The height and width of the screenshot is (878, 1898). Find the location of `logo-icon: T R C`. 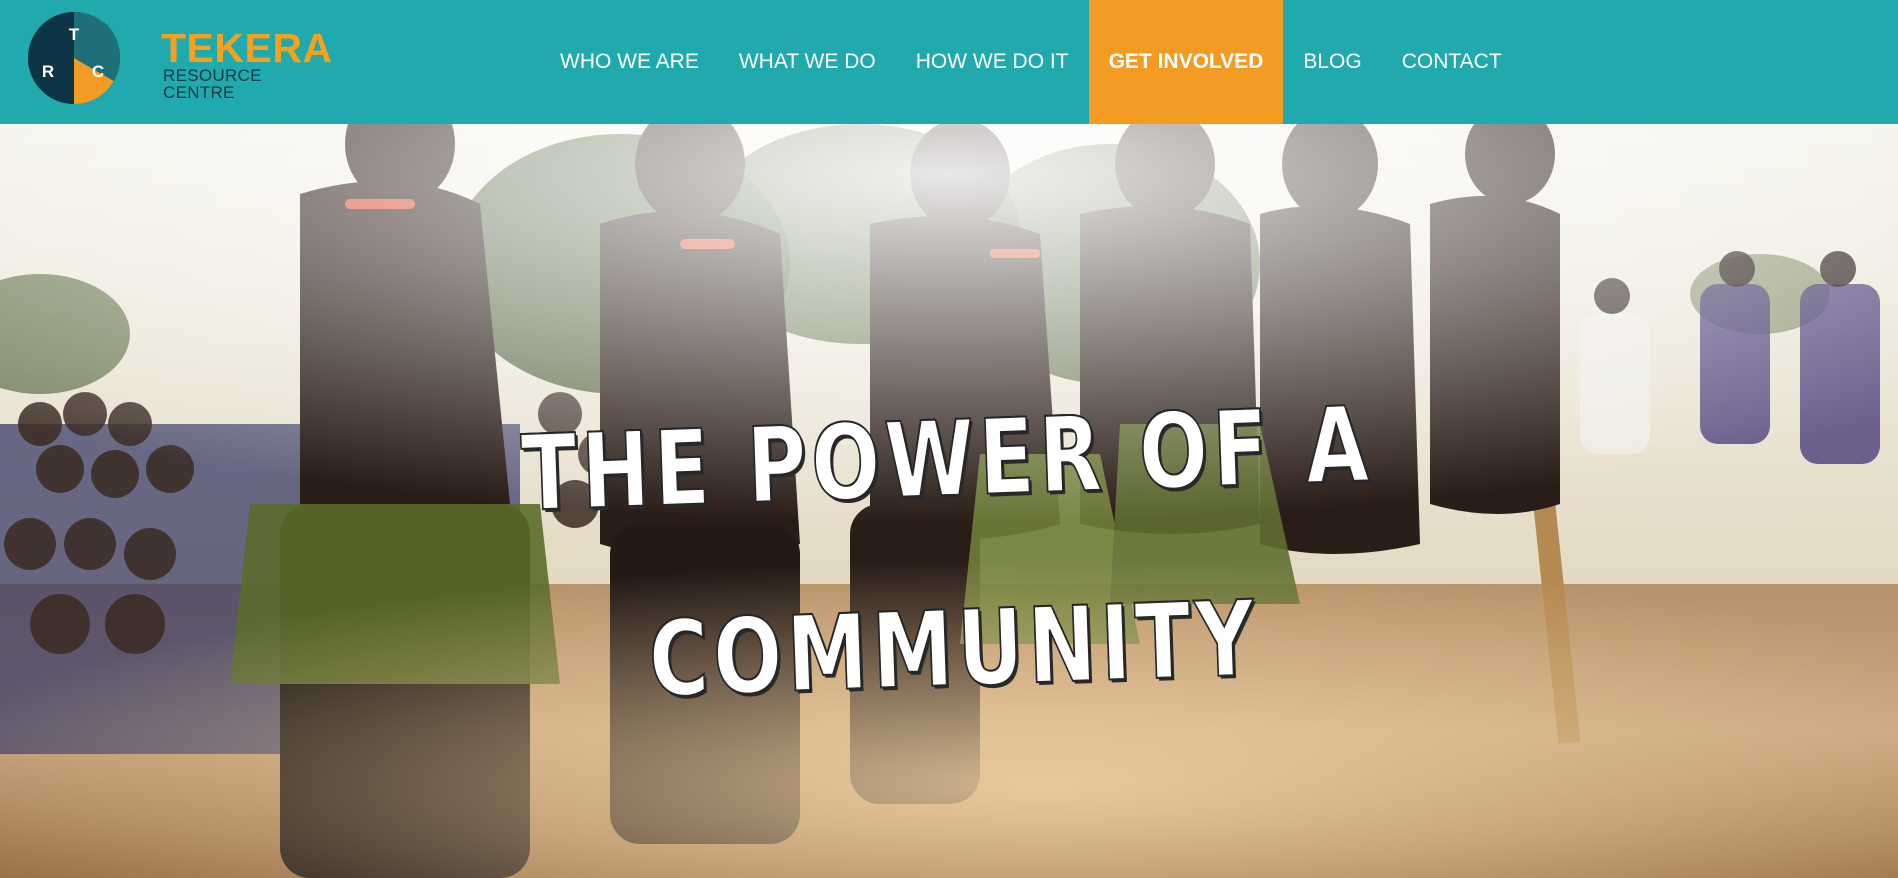

logo-icon: T R C is located at coordinates (74, 58).